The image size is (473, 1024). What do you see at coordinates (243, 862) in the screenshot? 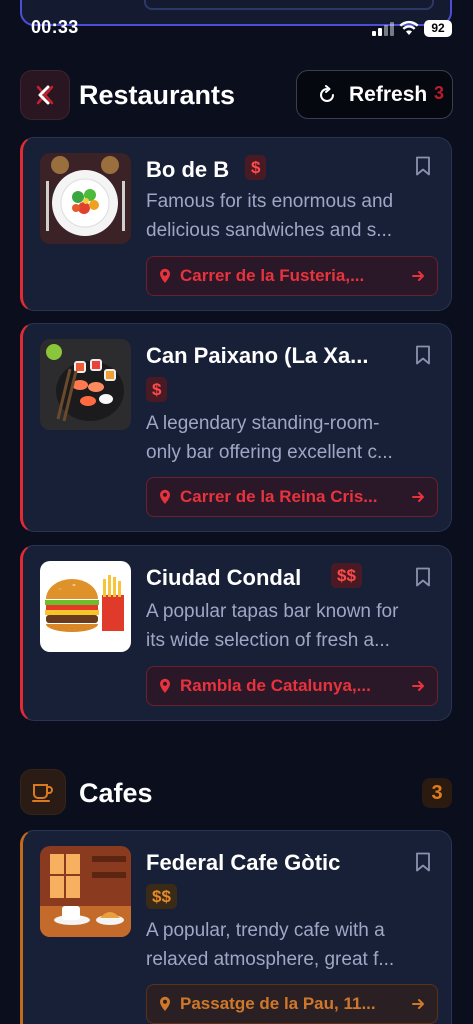
I see `cafe-name: Federal Cafe Gòtic` at bounding box center [243, 862].